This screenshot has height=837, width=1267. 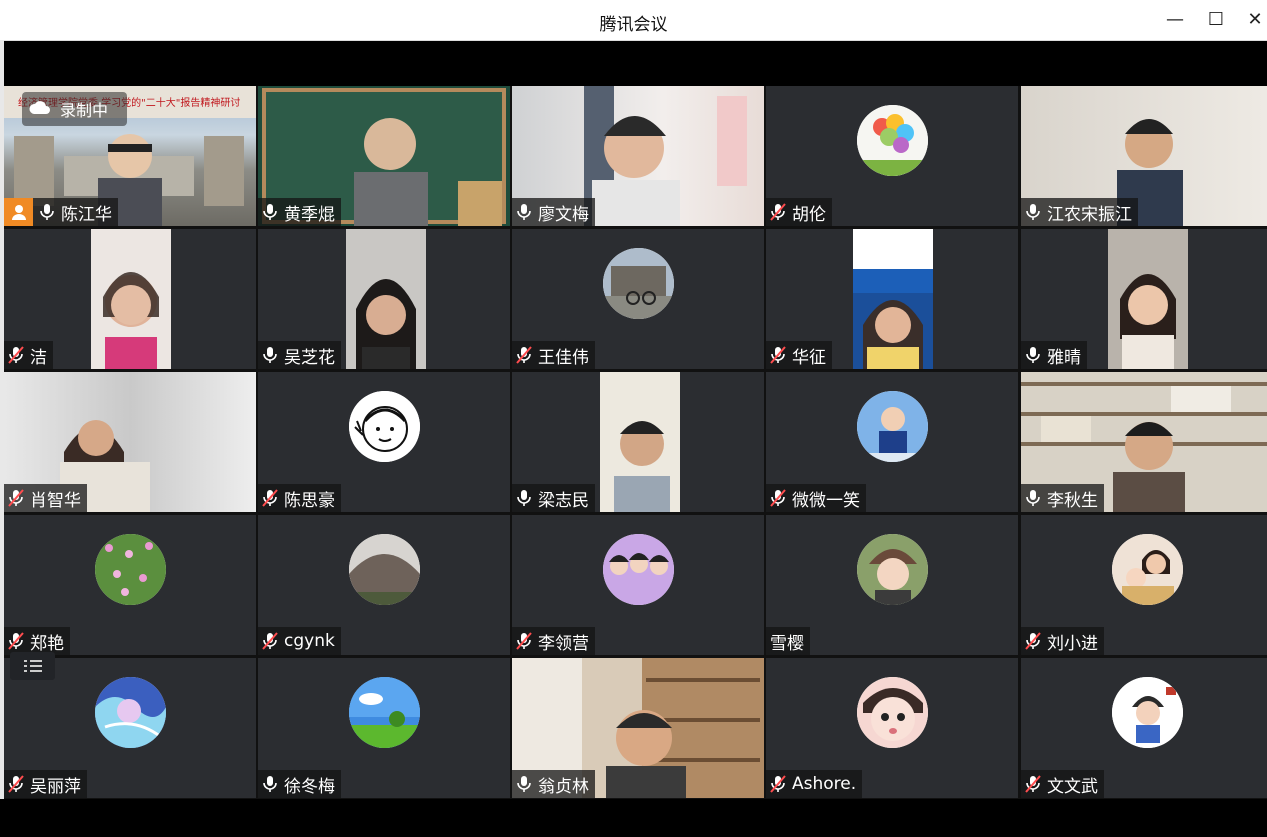 I want to click on participant-name: 洁, so click(x=38, y=357).